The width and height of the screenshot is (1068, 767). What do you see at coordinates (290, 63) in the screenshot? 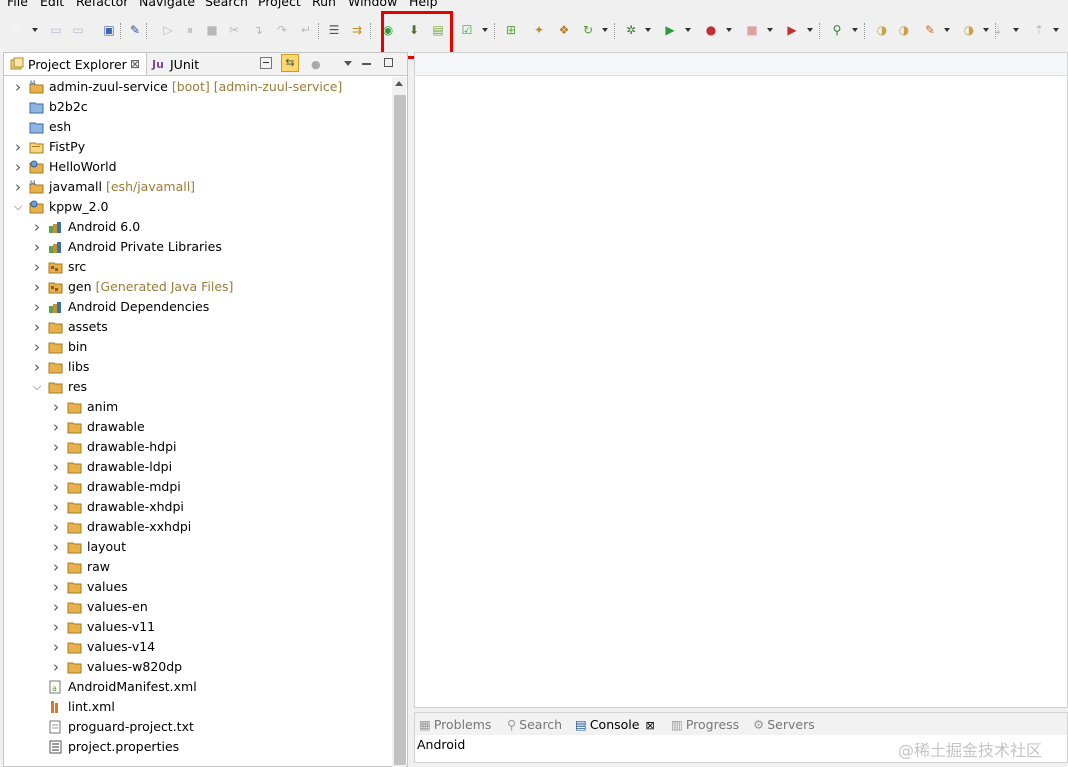
I see `link-with-editor-icon: ⇆` at bounding box center [290, 63].